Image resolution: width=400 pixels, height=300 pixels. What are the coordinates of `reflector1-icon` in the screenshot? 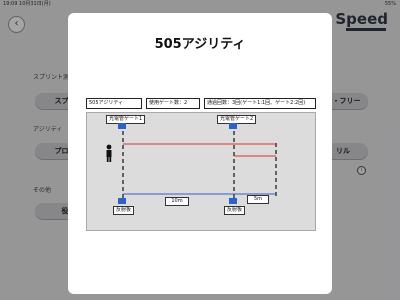 It's located at (122, 201).